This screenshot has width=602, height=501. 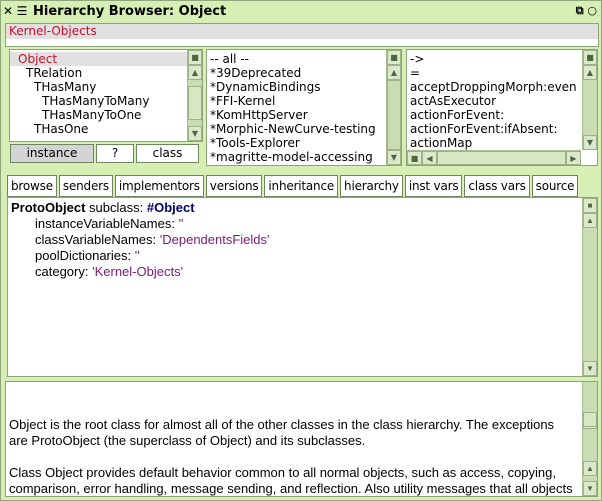 I want to click on class-list-item: TRelation, so click(x=98, y=73).